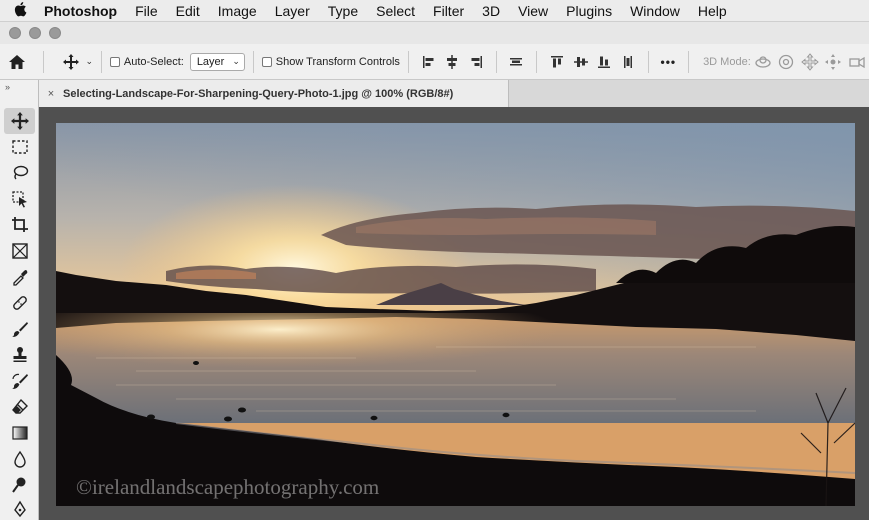  Describe the element at coordinates (337, 61) in the screenshot. I see `show-transform-label: Show Transform Controls` at that location.